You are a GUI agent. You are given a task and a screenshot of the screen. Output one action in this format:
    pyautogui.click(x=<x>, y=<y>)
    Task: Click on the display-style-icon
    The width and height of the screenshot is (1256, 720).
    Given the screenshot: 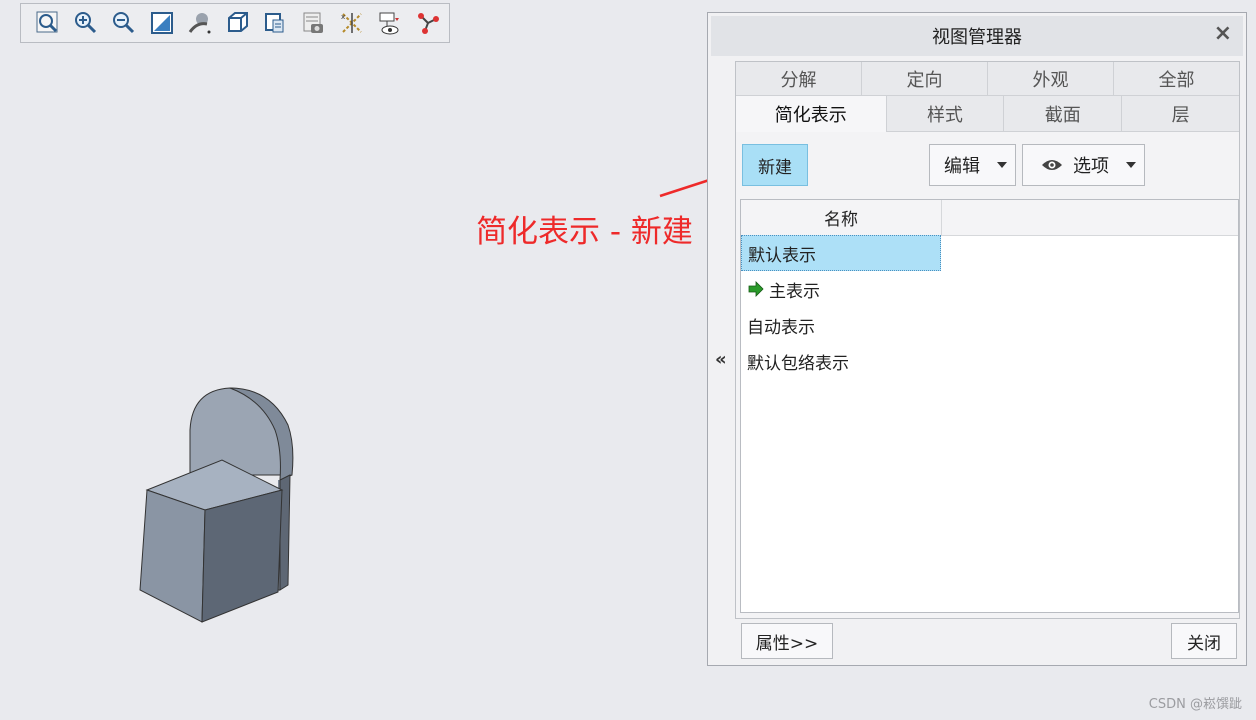 What is the action you would take?
    pyautogui.click(x=238, y=22)
    